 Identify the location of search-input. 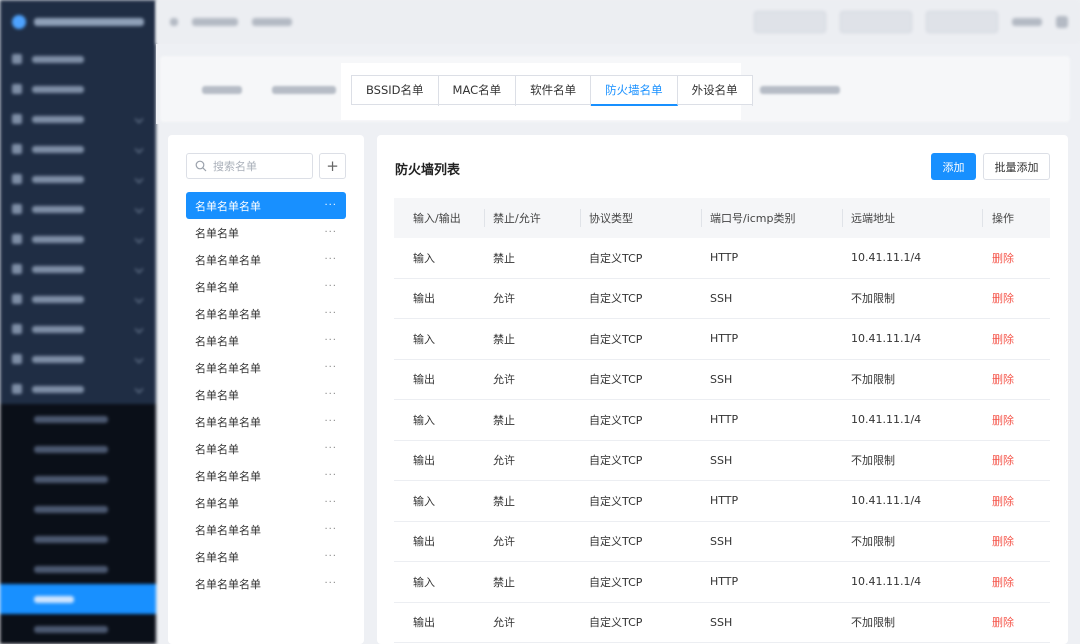
(258, 166).